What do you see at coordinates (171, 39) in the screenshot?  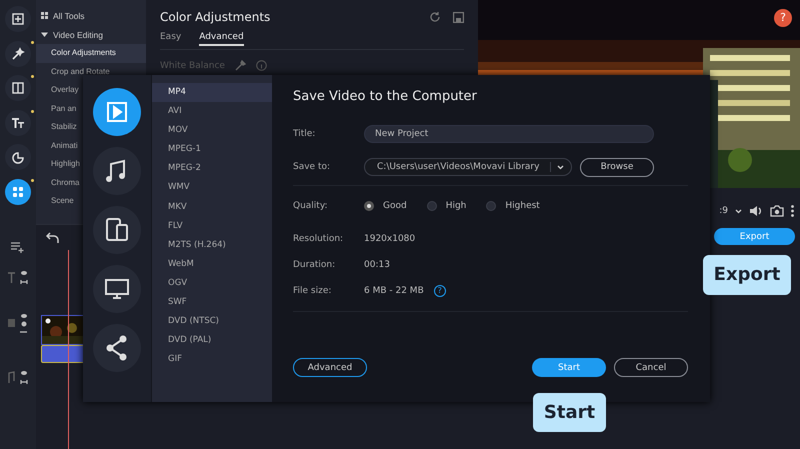 I see `panel-tab: Easy` at bounding box center [171, 39].